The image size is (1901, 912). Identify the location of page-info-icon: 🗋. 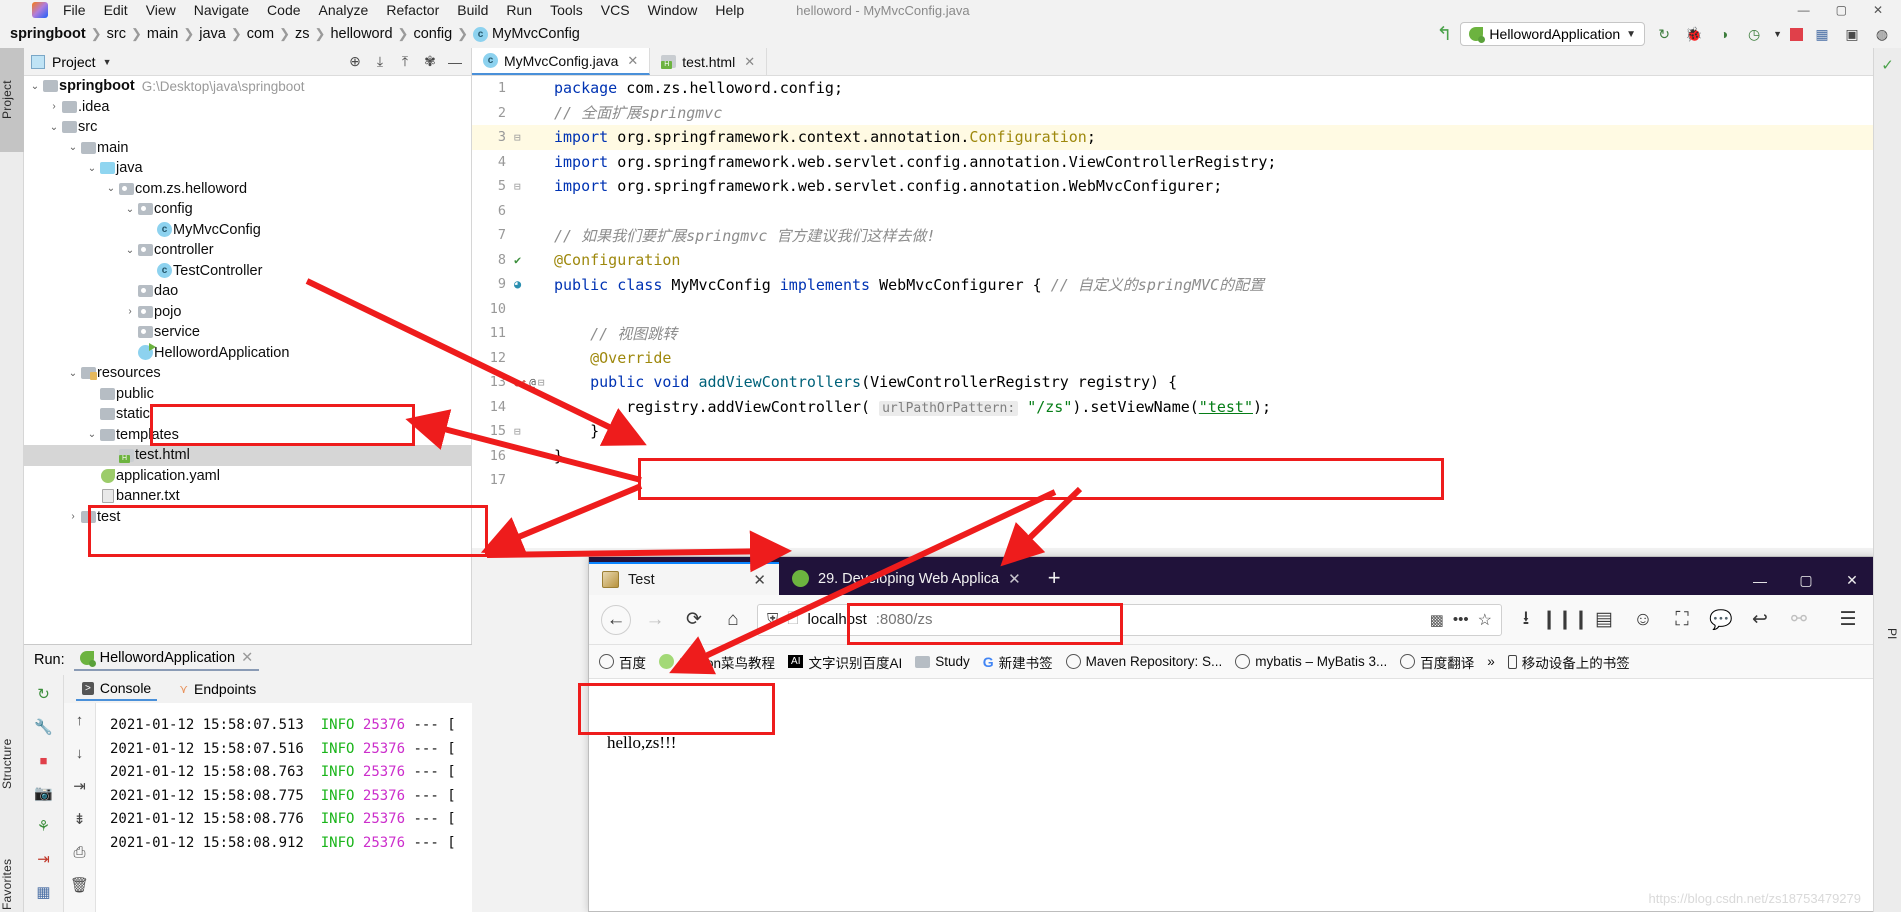
(792, 620).